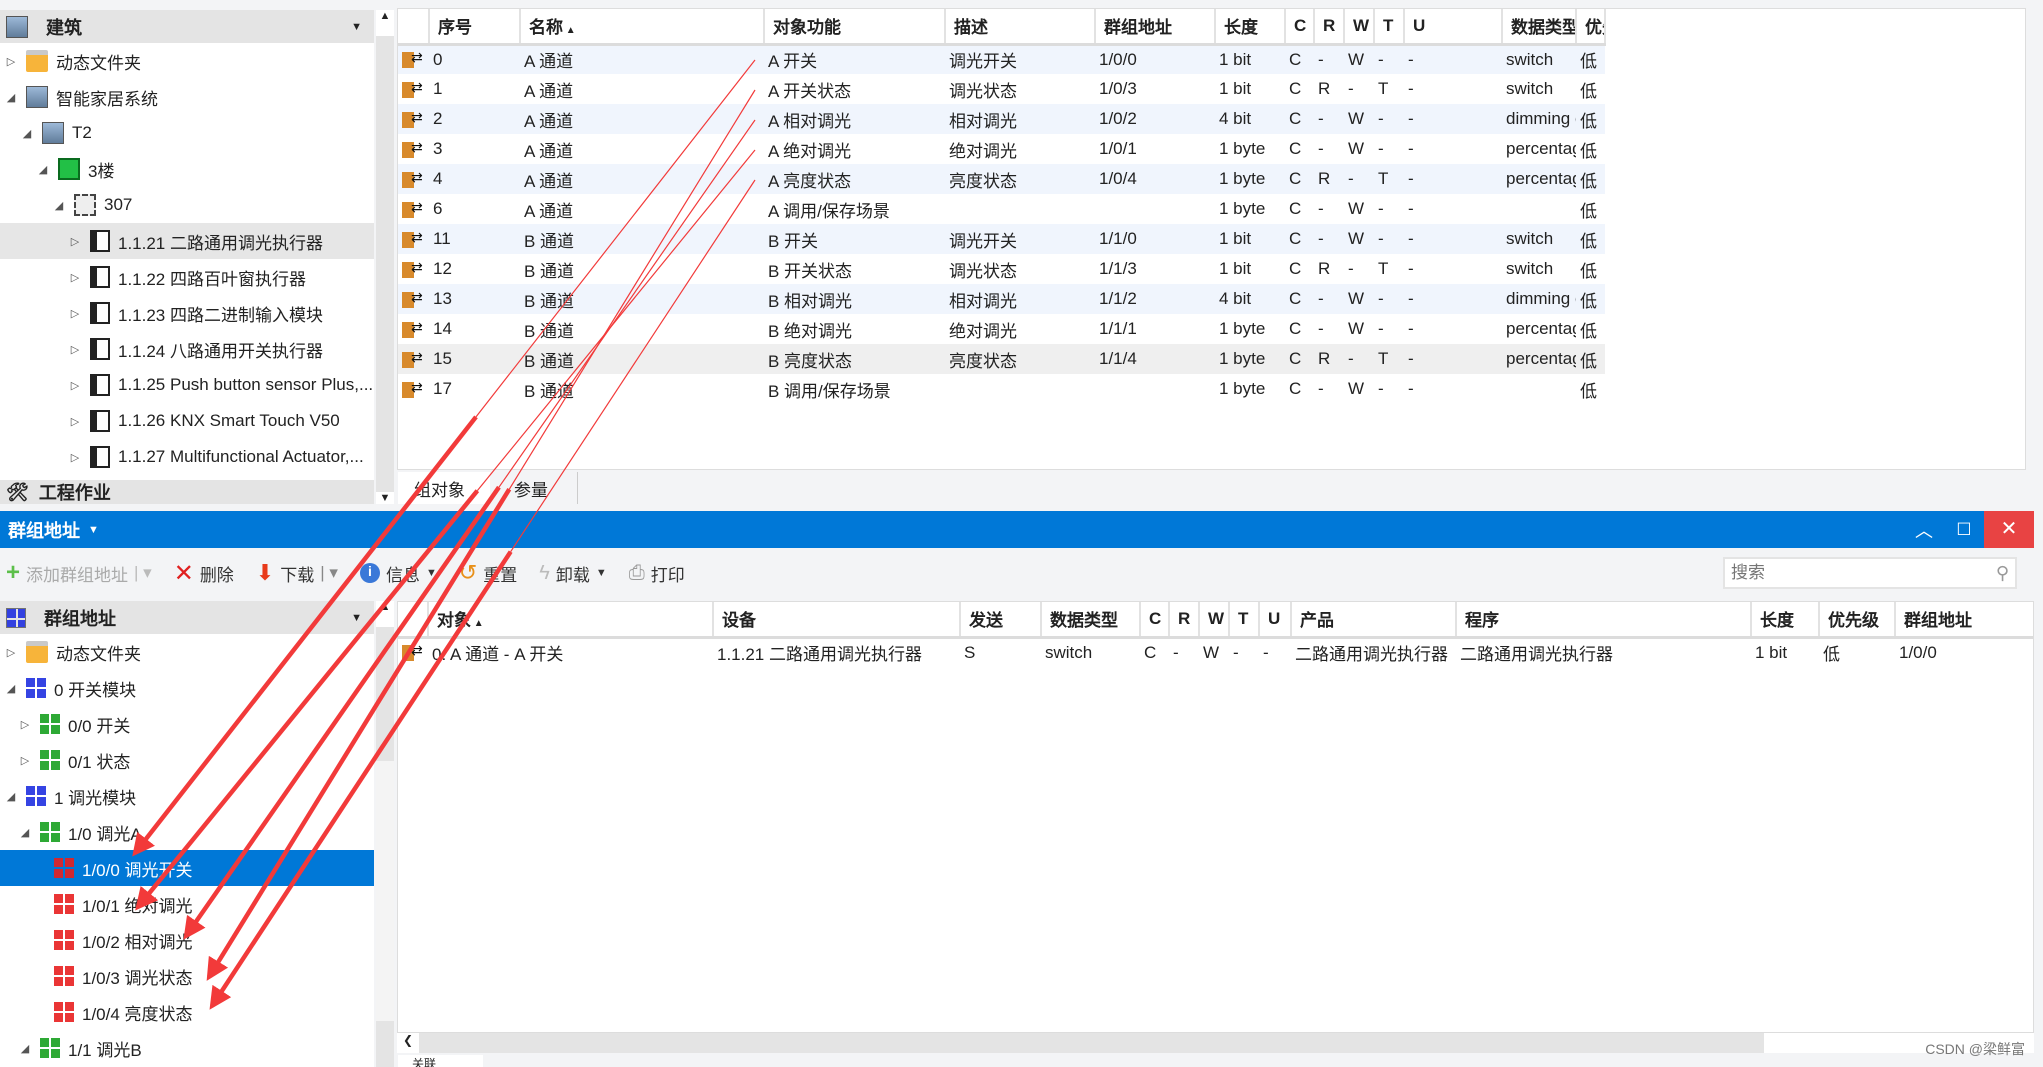 This screenshot has height=1067, width=2043. What do you see at coordinates (187, 688) in the screenshot?
I see `tree-item: ◢ 0 开关模块` at bounding box center [187, 688].